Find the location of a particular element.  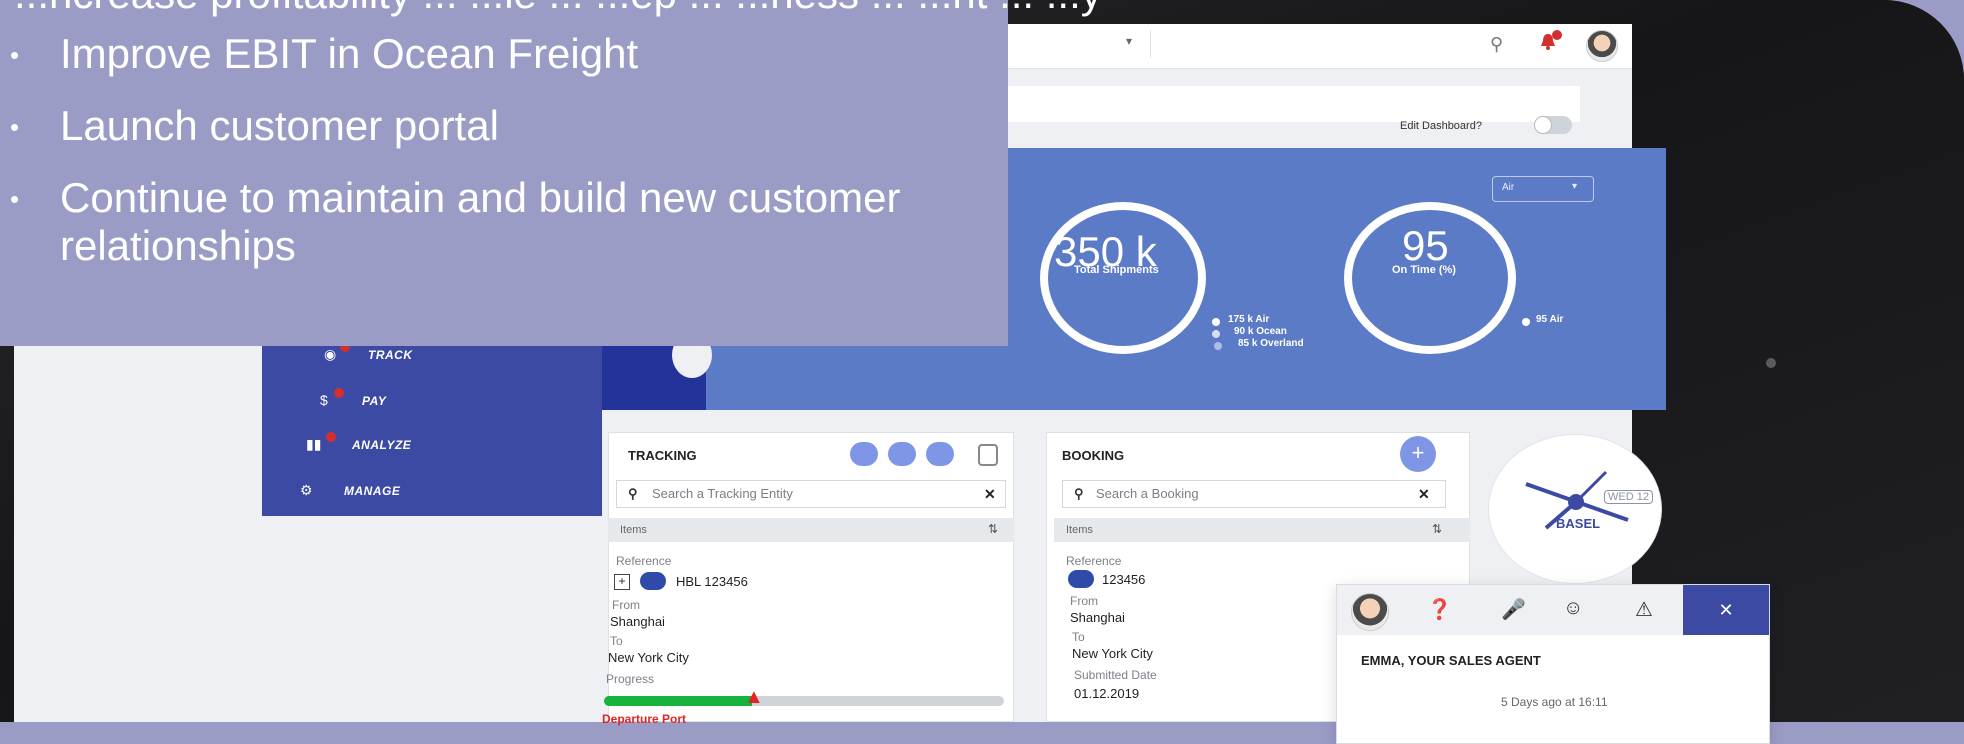

chart-icon: ▮▮ is located at coordinates (314, 444).